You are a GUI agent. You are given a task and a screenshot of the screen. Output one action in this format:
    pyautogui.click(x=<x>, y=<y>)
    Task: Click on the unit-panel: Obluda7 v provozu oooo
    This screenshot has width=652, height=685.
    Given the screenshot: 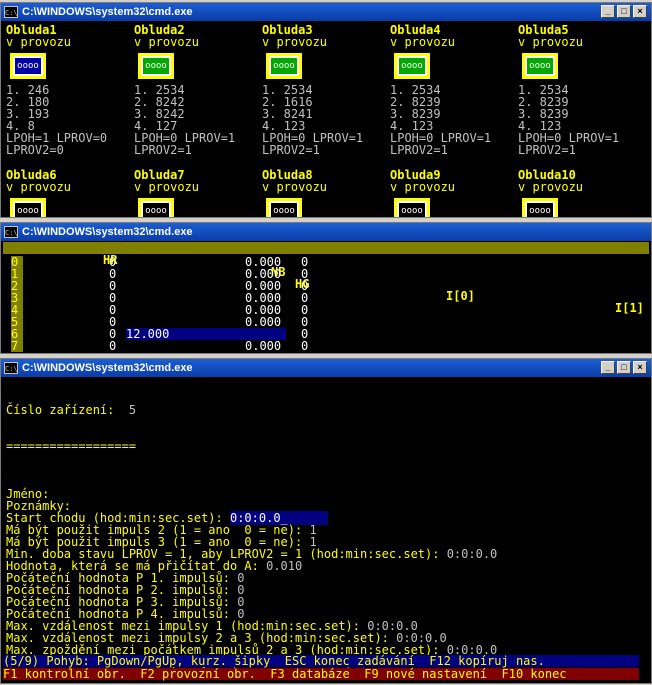 What is the action you would take?
    pyautogui.click(x=198, y=193)
    